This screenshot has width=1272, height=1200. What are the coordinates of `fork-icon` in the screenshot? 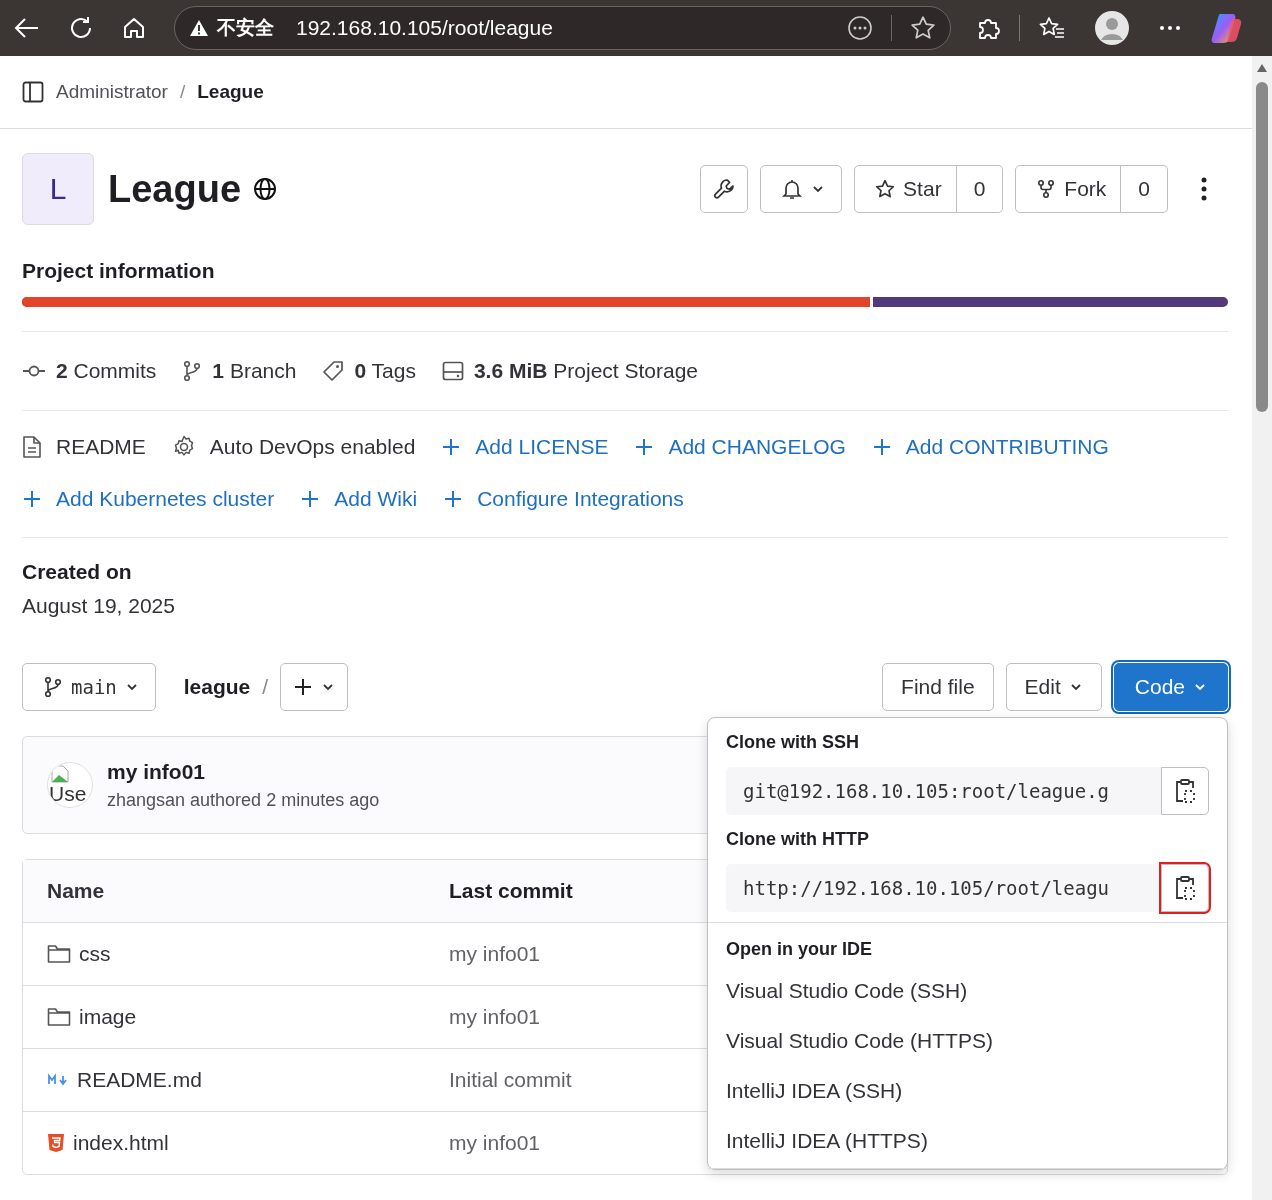 It's located at (1046, 189).